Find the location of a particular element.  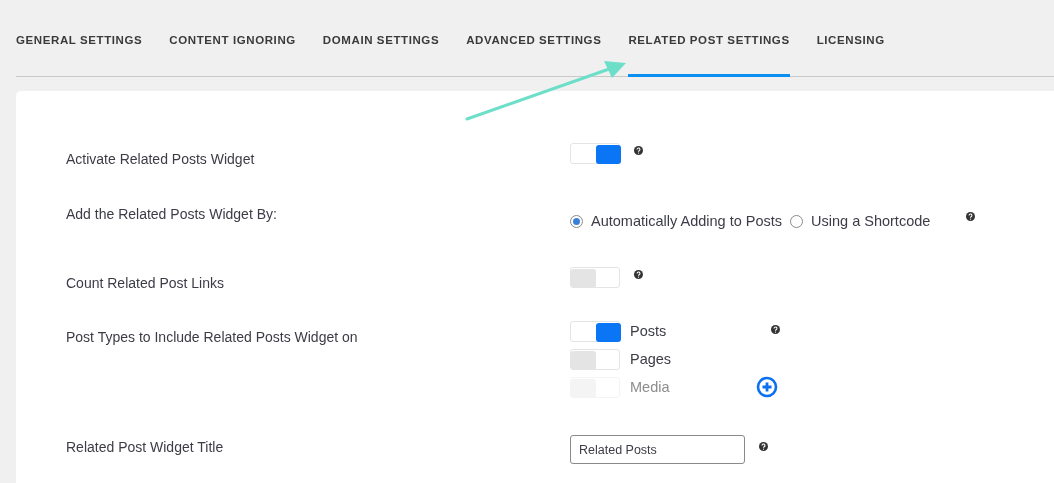

post-type-label: Pages is located at coordinates (651, 359).